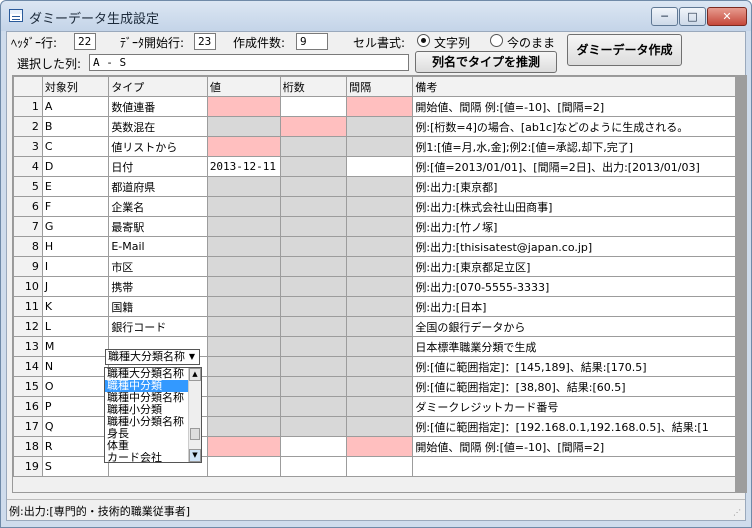 The image size is (752, 528). I want to click on row-number: 6, so click(28, 206).